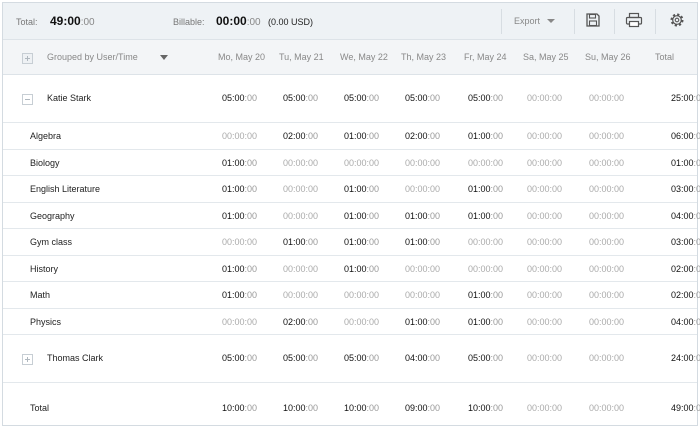 Image resolution: width=700 pixels, height=428 pixels. What do you see at coordinates (546, 57) in the screenshot?
I see `header-day: Sa, May 25` at bounding box center [546, 57].